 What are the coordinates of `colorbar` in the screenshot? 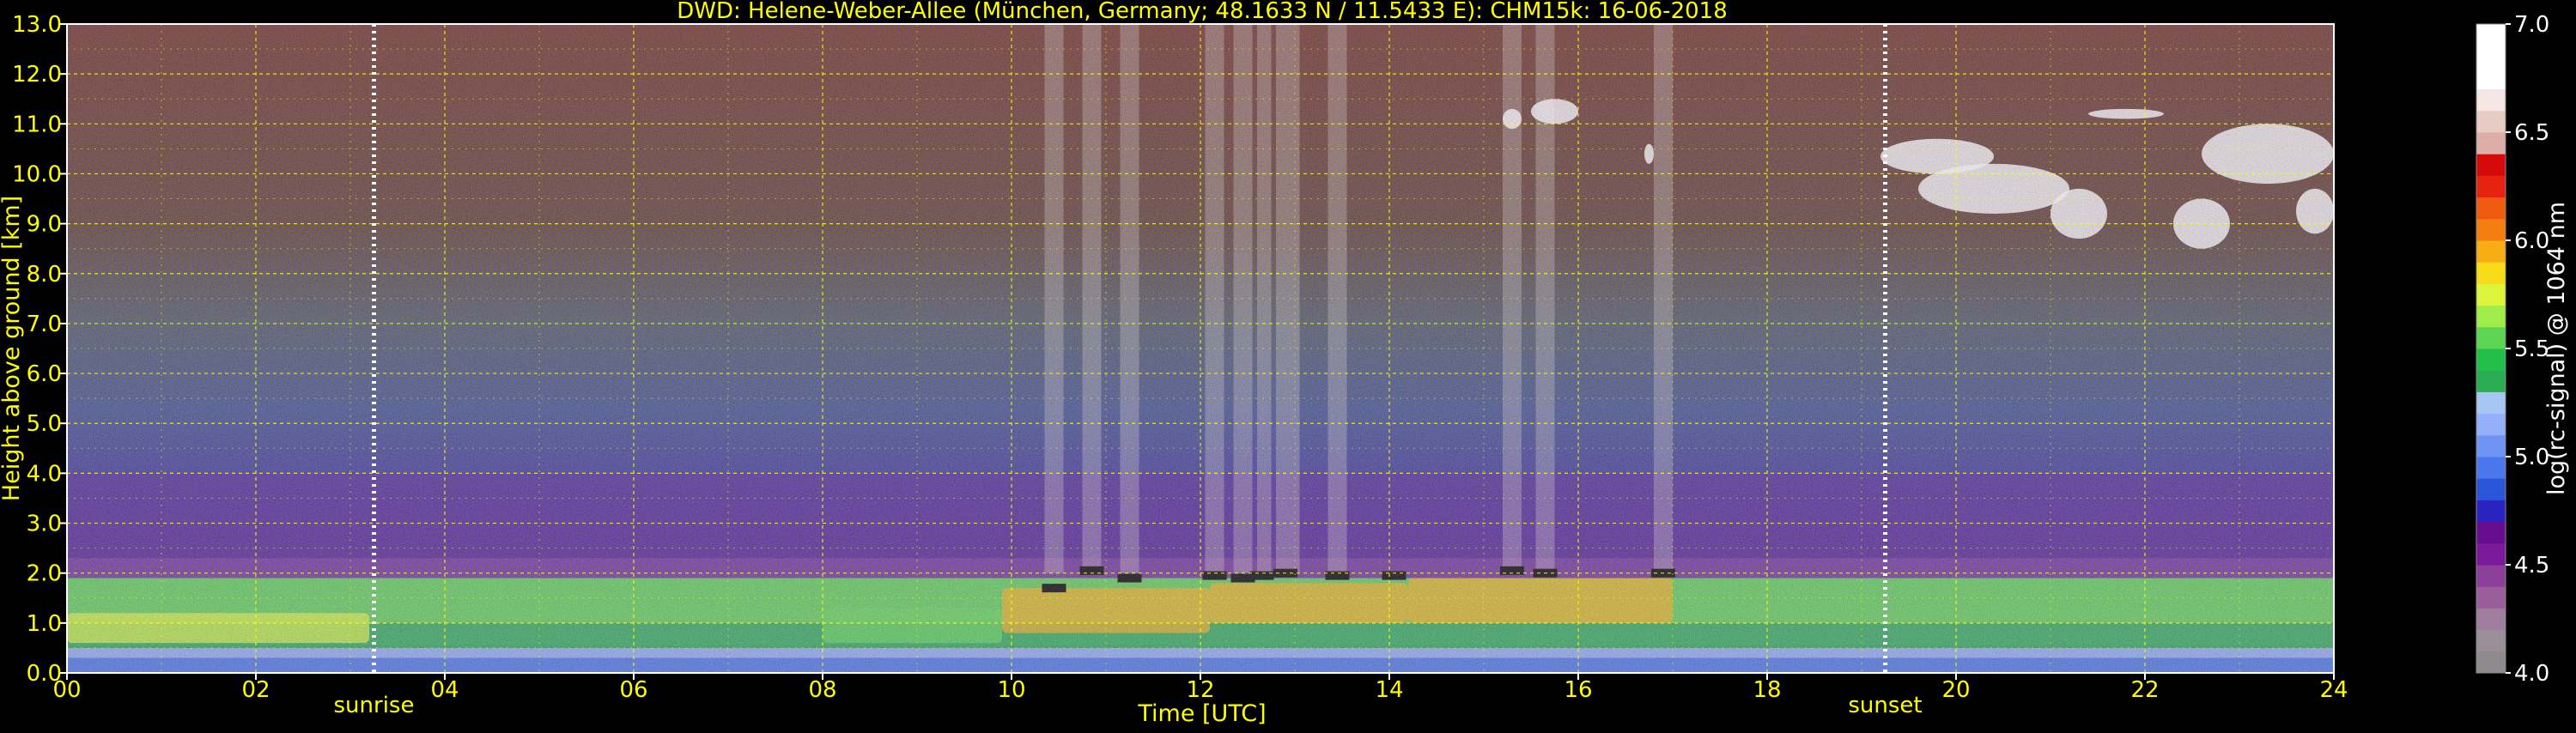 It's located at (2491, 348).